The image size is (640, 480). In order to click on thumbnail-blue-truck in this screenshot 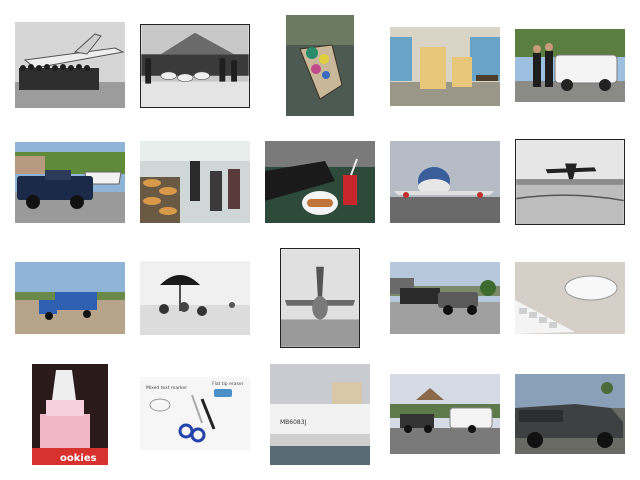, I will do `click(70, 298)`.